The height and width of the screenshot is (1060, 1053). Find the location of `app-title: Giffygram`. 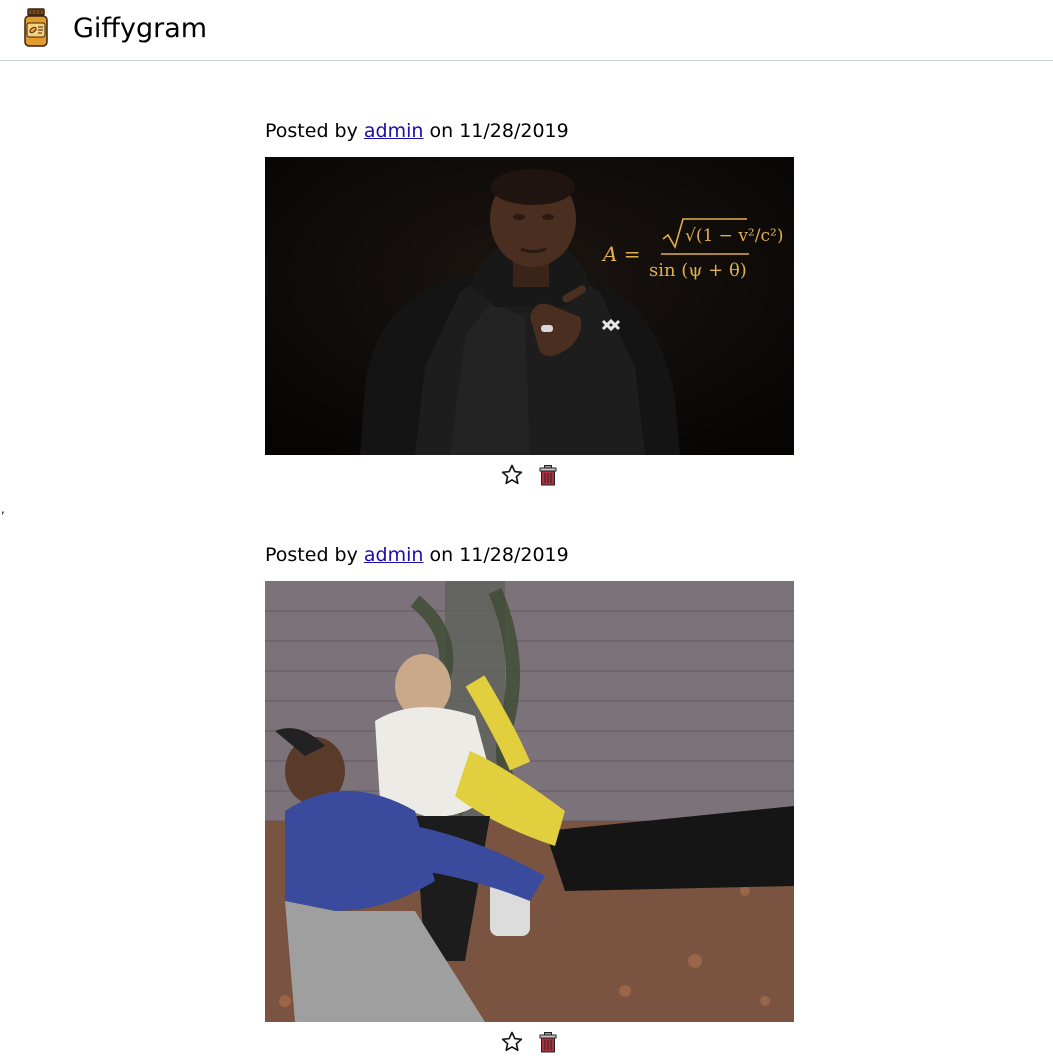

app-title: Giffygram is located at coordinates (140, 29).